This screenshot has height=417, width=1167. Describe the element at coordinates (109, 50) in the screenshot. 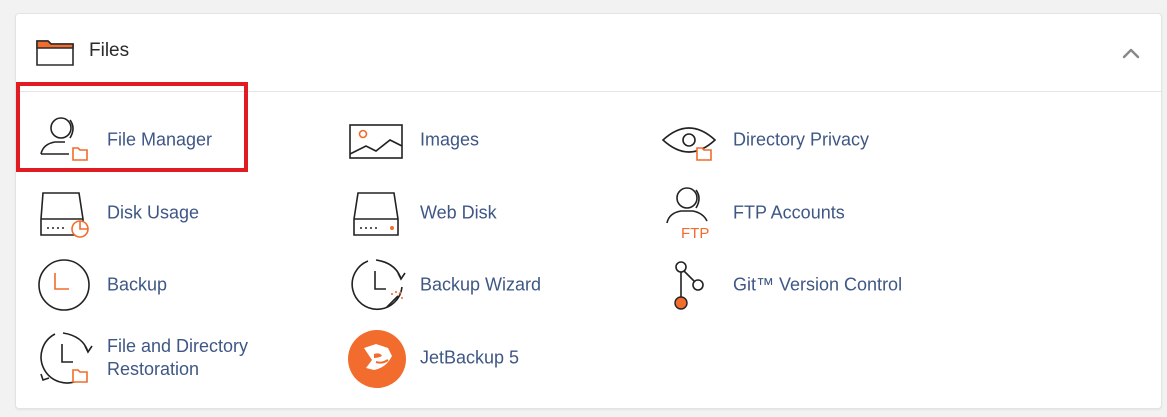

I see `panel-title: Files` at that location.